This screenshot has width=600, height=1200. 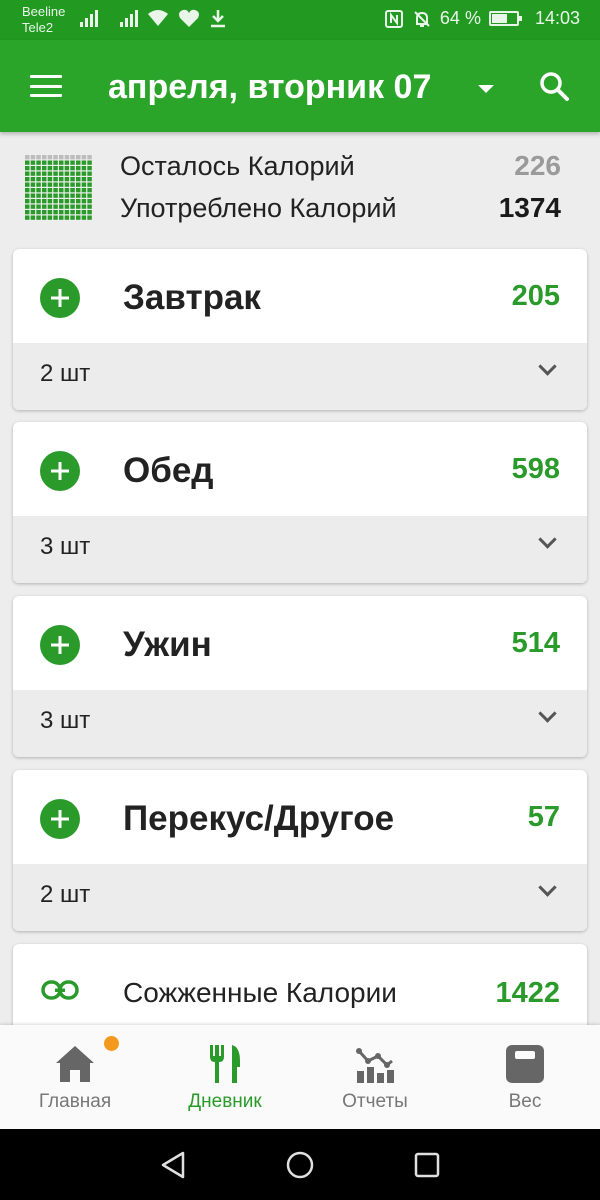 I want to click on app-bar: апреля, вторник 07, so click(x=300, y=86).